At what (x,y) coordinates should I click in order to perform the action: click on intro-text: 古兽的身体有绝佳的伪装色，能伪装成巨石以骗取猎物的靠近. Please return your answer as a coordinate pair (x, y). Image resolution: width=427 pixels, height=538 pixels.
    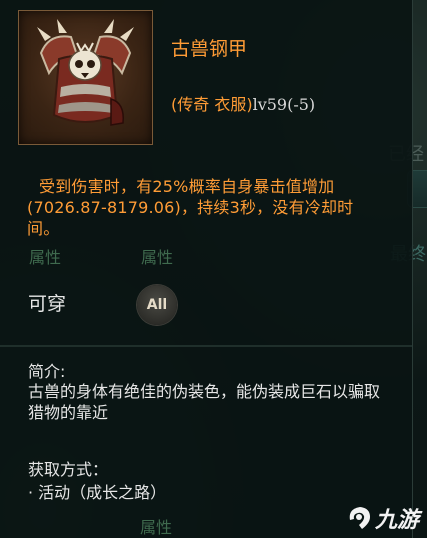
    Looking at the image, I should click on (204, 402).